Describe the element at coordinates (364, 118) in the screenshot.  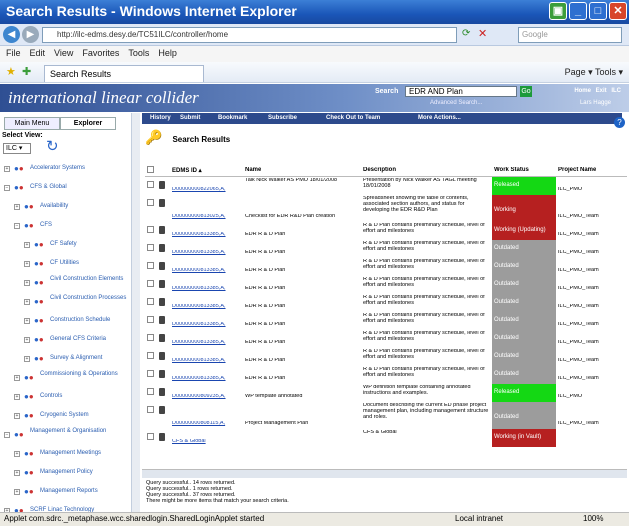
I see `toolbar-check-out-to-team: Check Out to Team` at that location.